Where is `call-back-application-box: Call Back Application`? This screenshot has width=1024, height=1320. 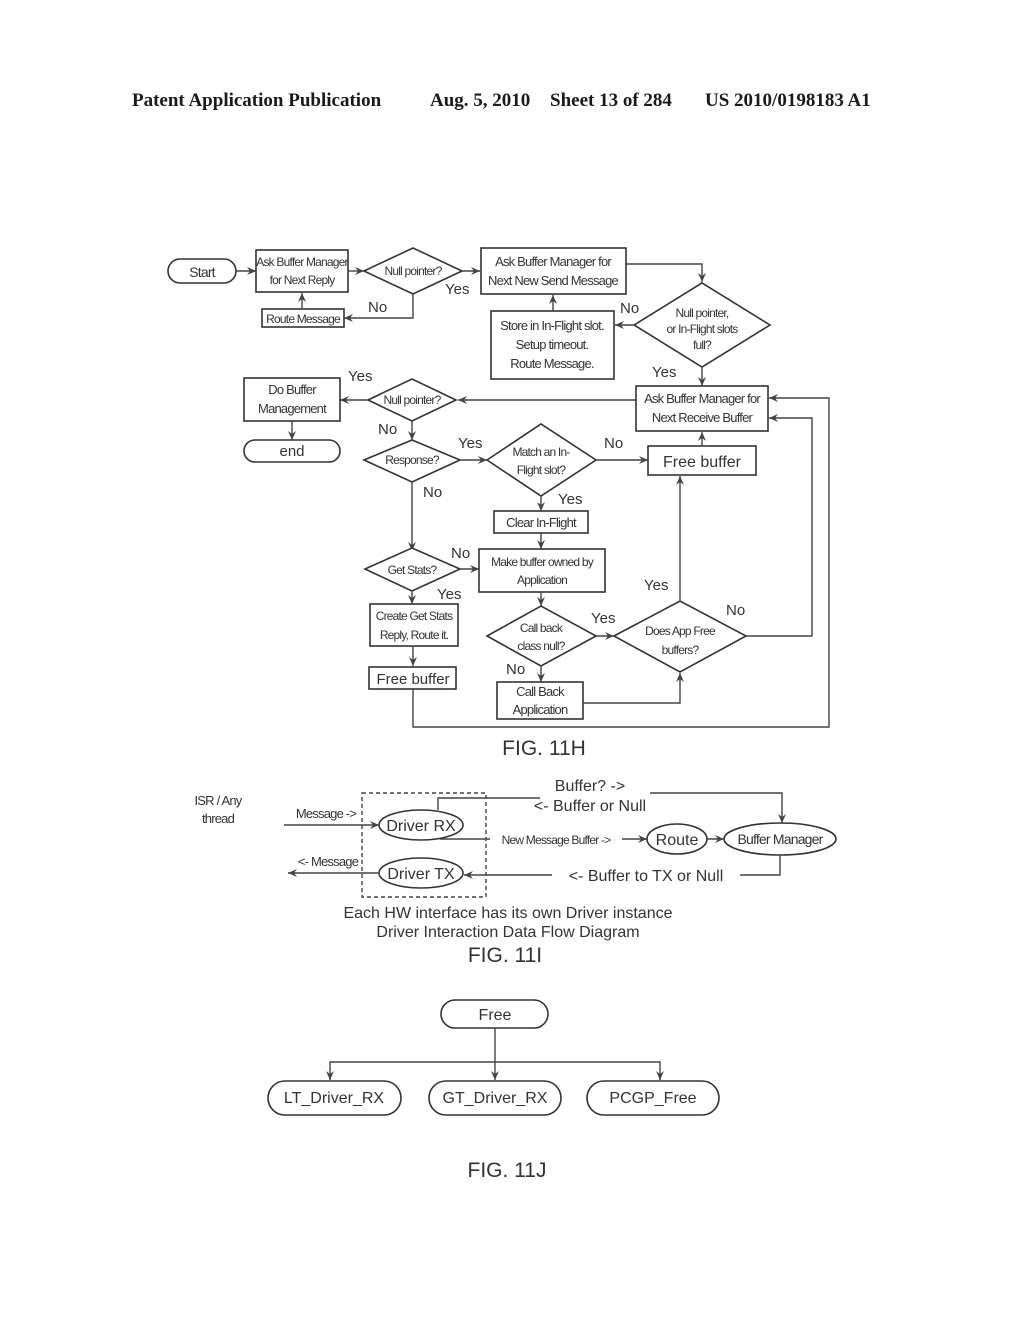
call-back-application-box: Call Back Application is located at coordinates (540, 700).